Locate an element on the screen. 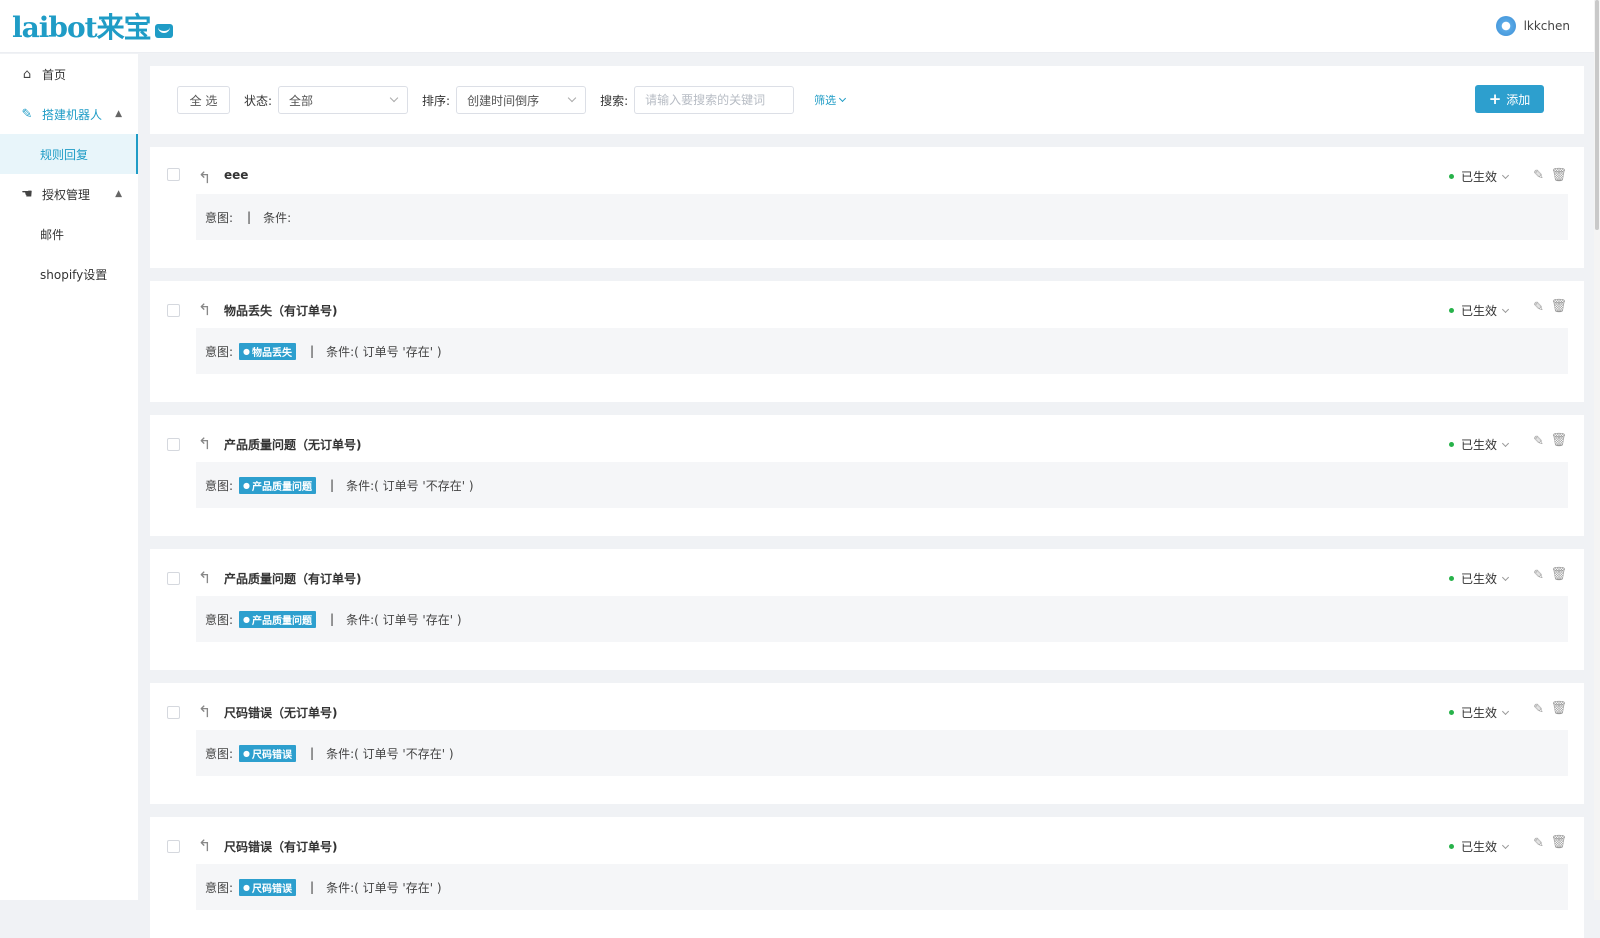  sort-select: 创建时间倒序 is located at coordinates (521, 100).